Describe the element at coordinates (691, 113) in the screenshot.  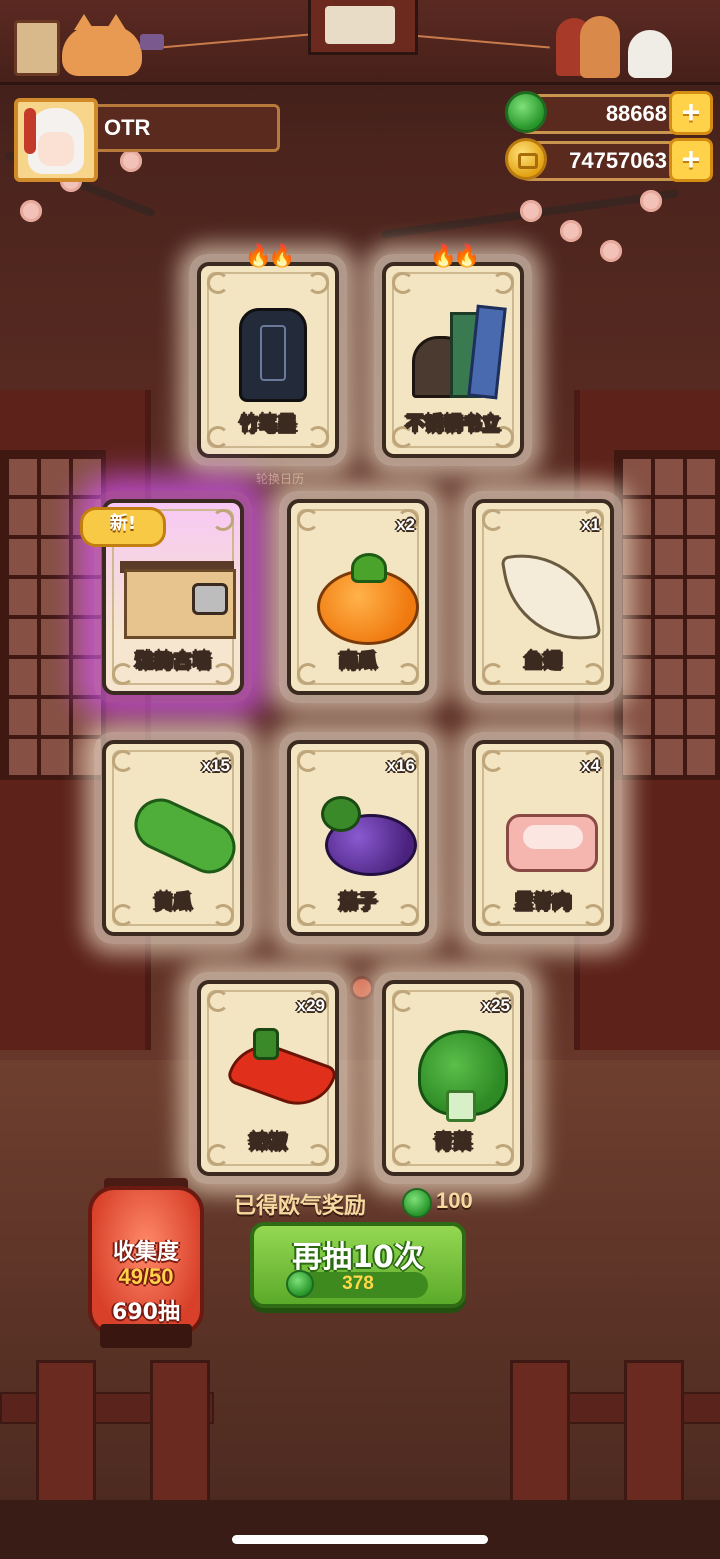
I see `add-jade-button: +` at that location.